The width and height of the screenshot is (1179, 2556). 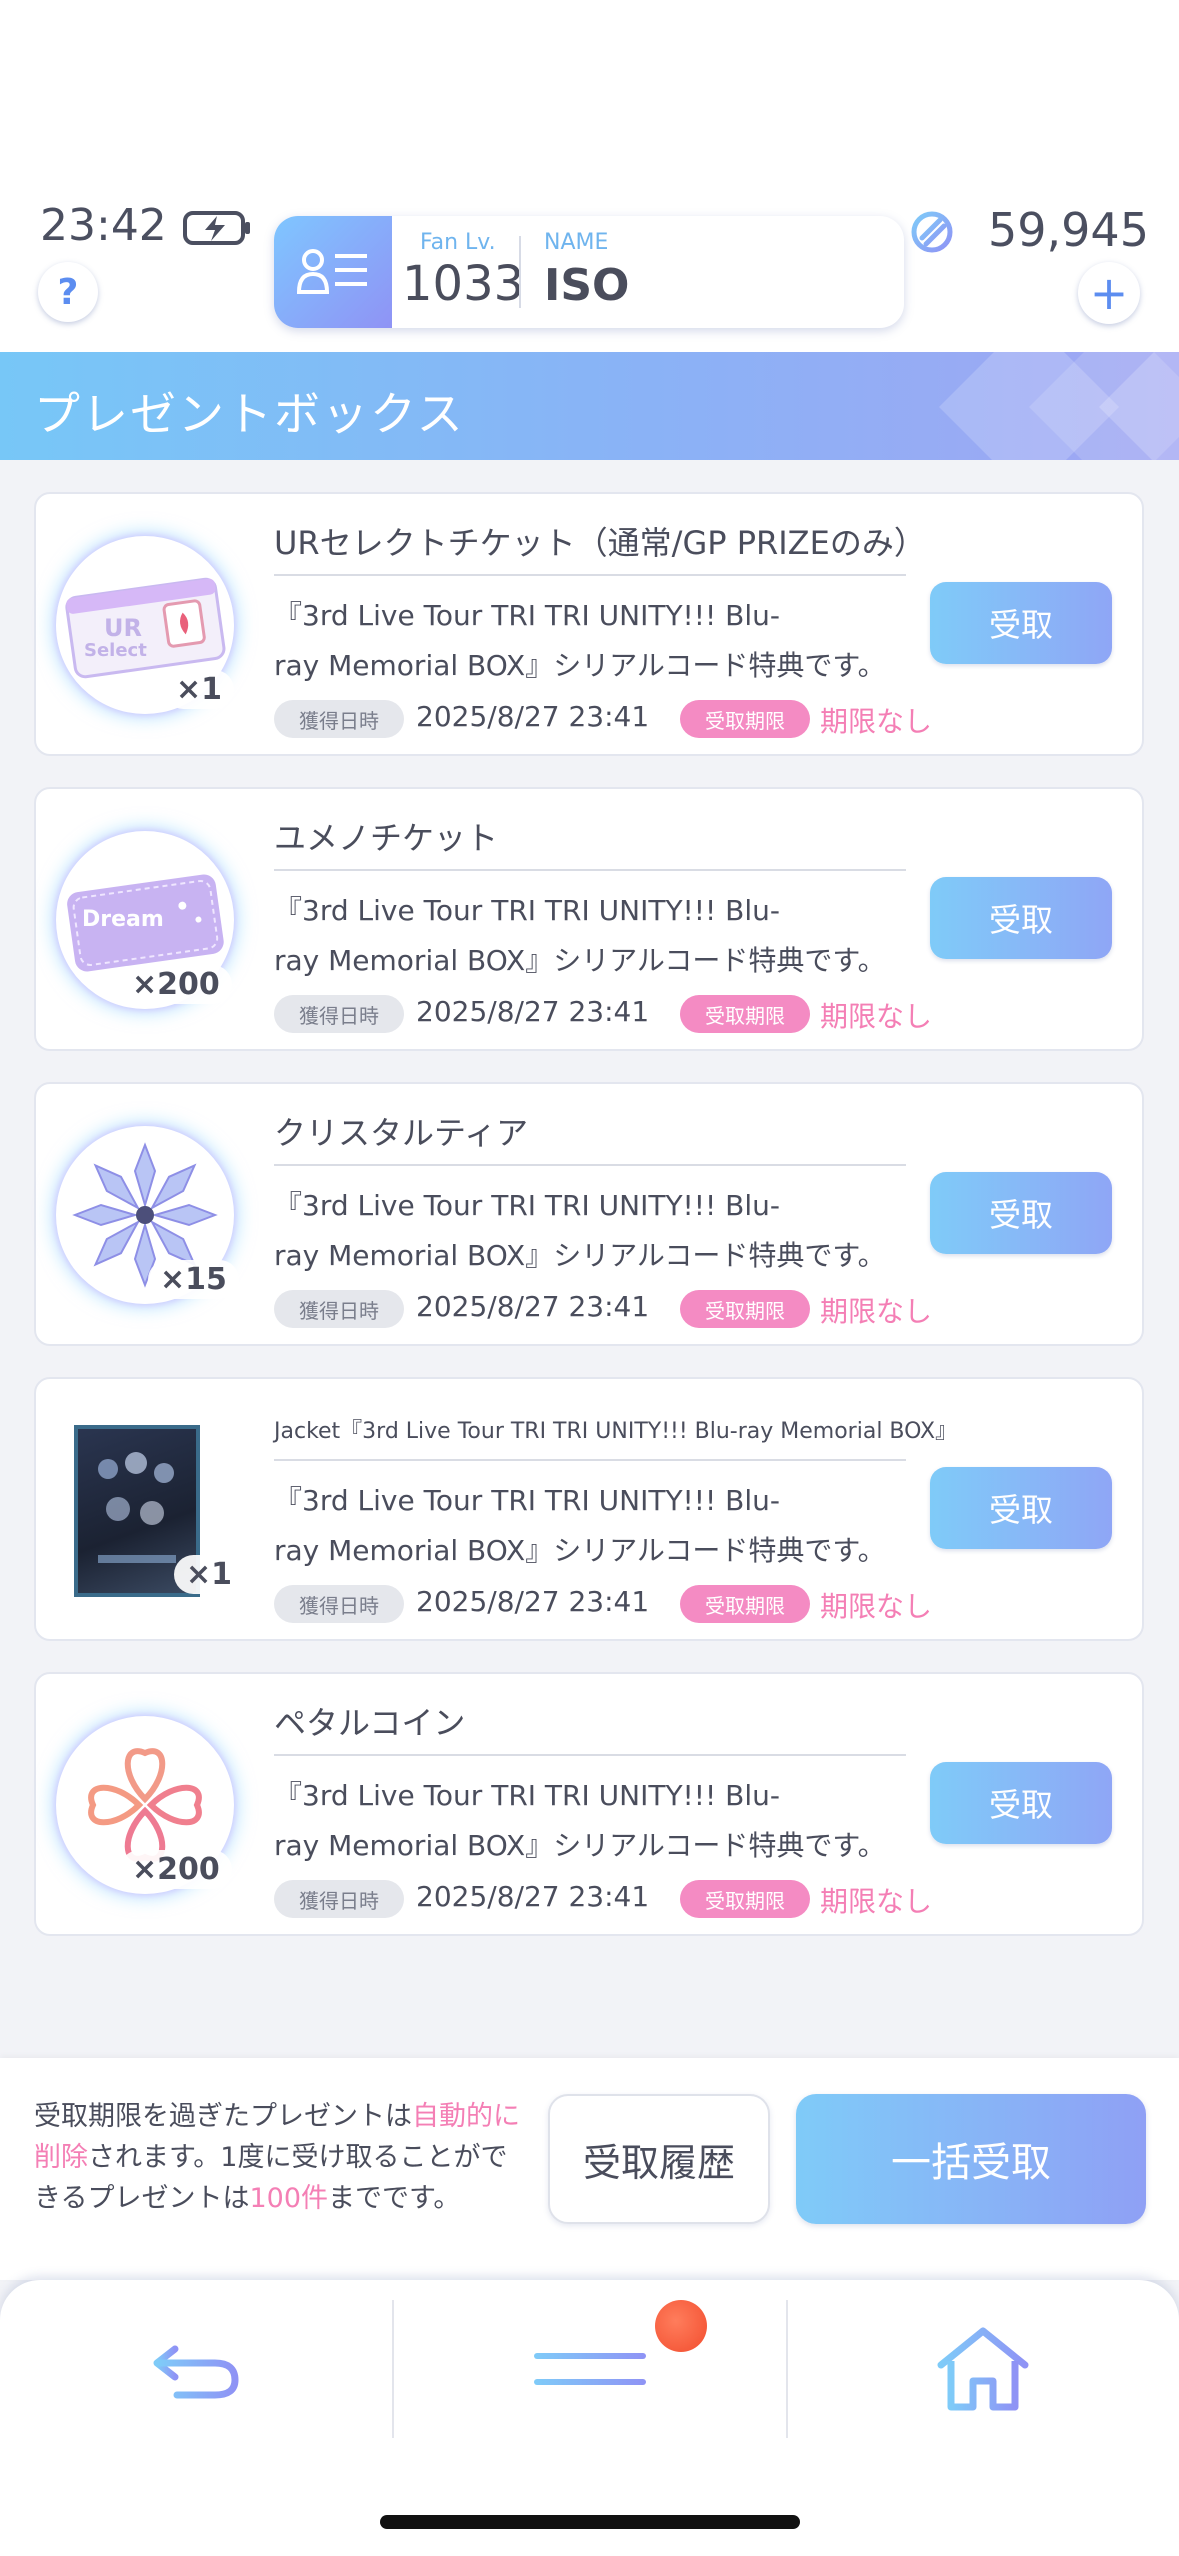 I want to click on menu-button, so click(x=589, y=2370).